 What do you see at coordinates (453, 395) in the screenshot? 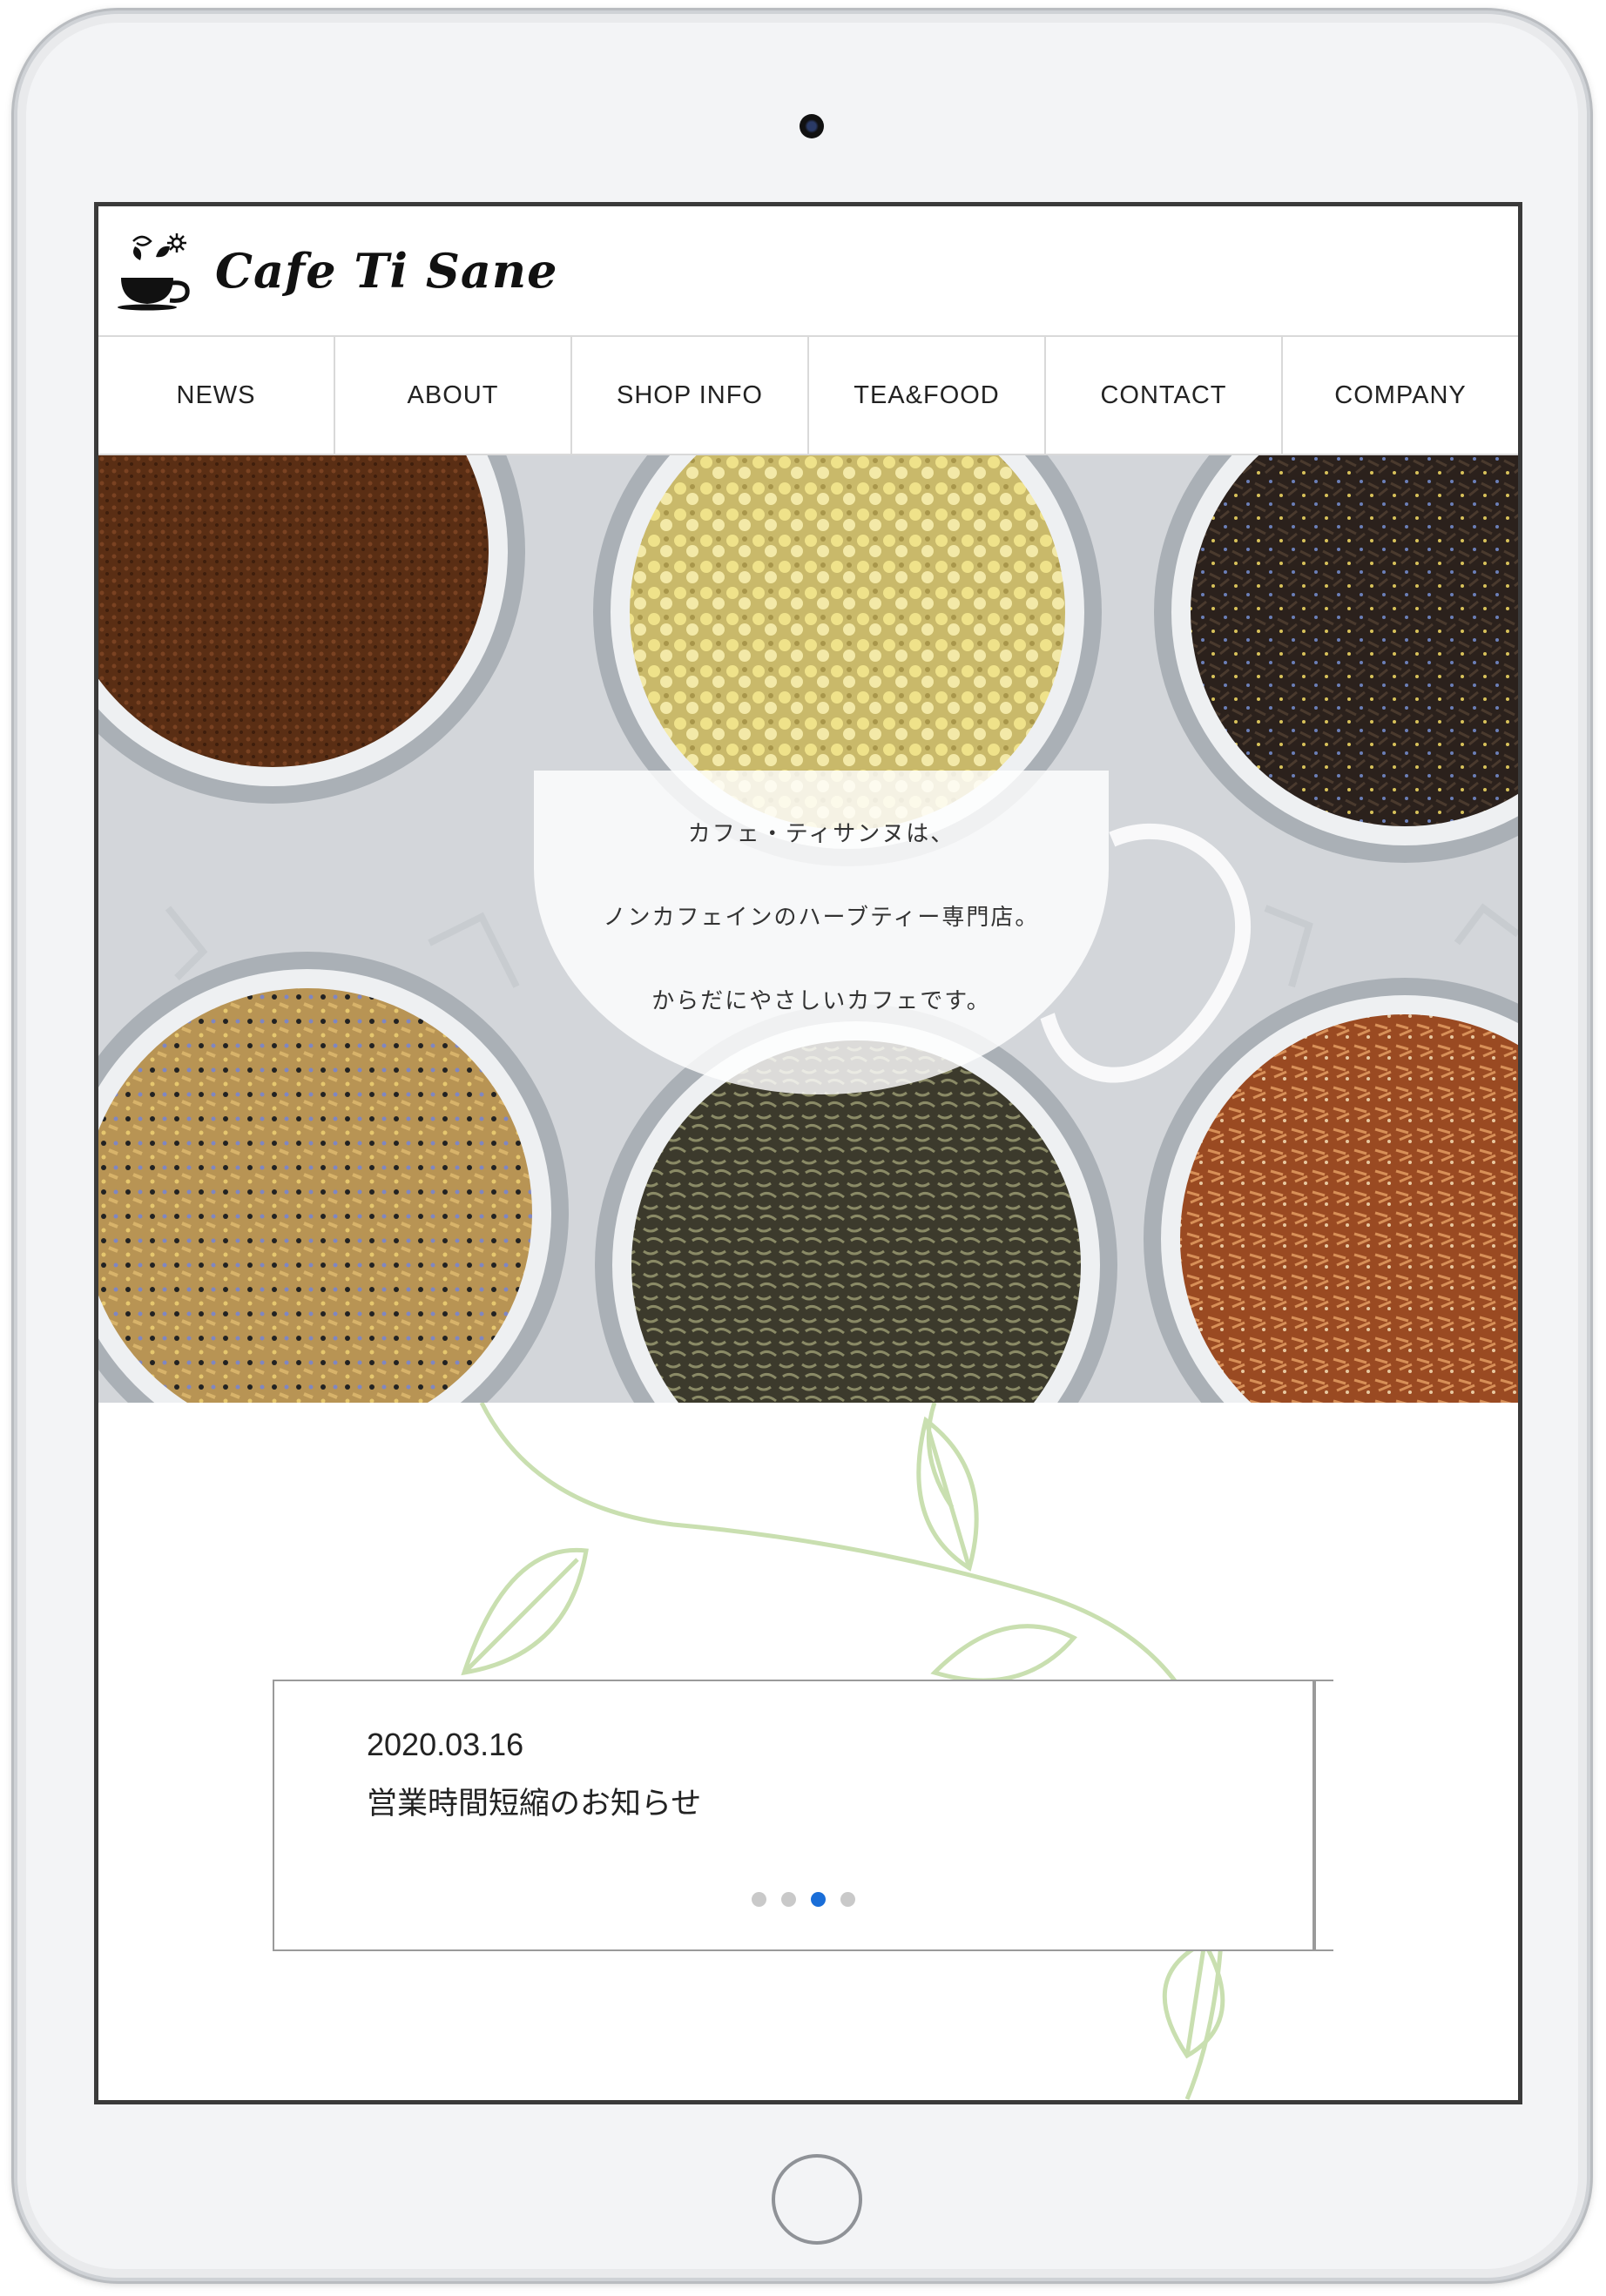
I see `nav-item-about: ABOUT` at bounding box center [453, 395].